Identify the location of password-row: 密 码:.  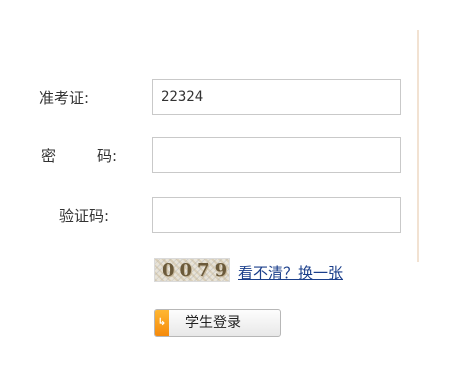
(233, 156).